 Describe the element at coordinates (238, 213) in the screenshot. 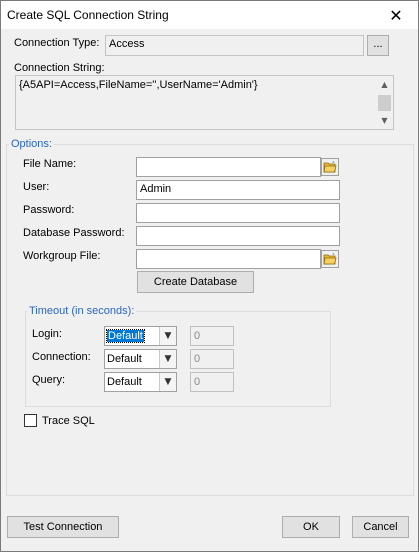

I see `password-input` at that location.